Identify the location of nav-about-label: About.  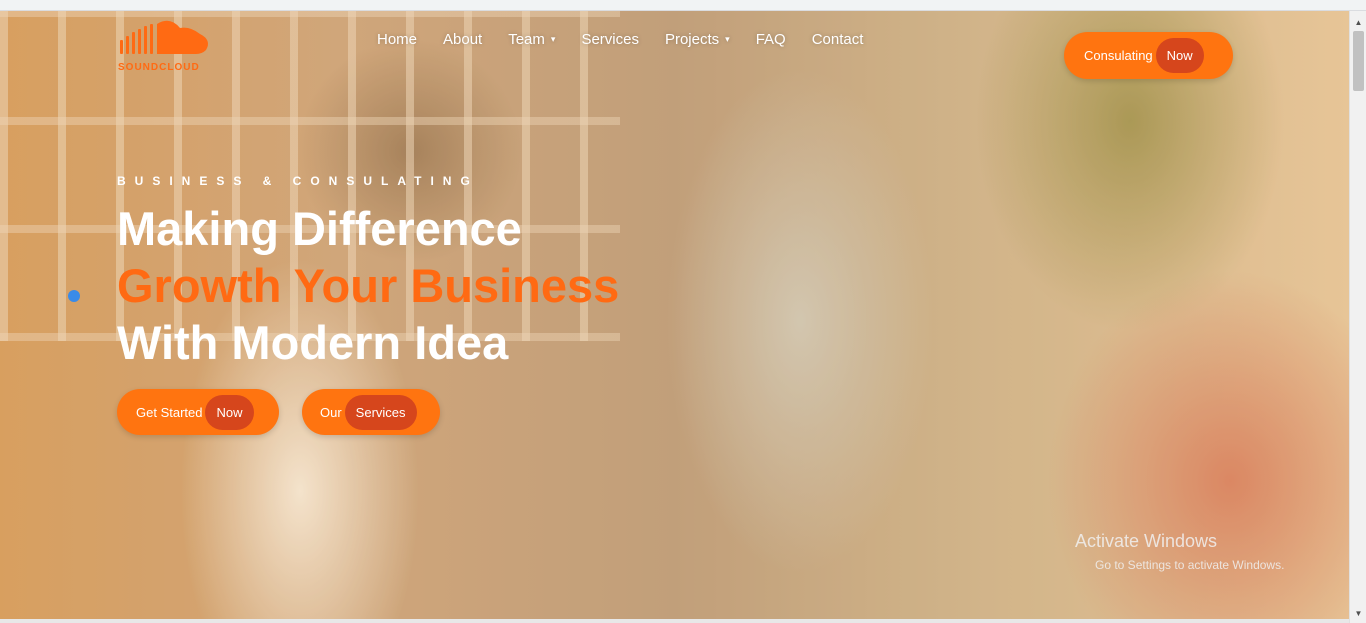
(463, 39).